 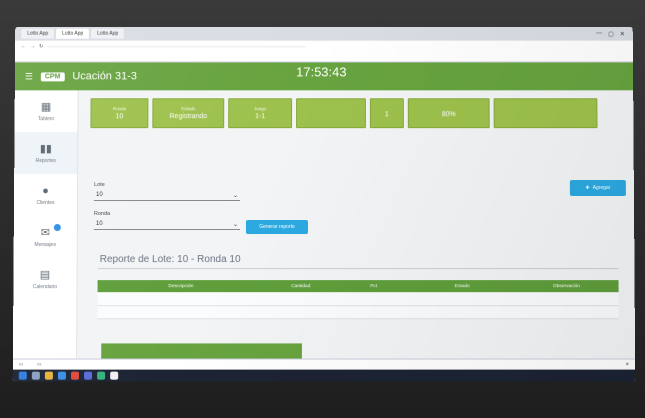 I want to click on downloads-bar: ▭ ▭ ✕, so click(x=324, y=364).